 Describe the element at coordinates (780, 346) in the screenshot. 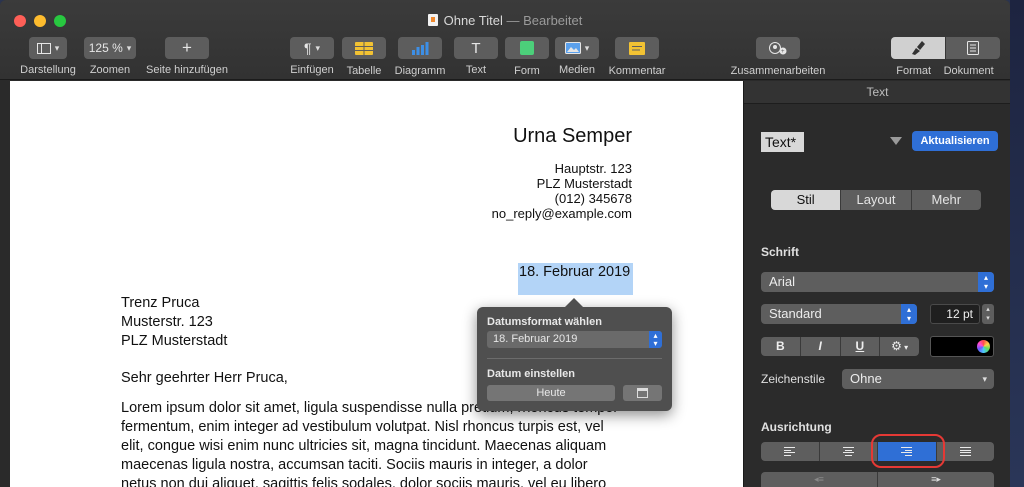

I see `bold-button: B` at that location.